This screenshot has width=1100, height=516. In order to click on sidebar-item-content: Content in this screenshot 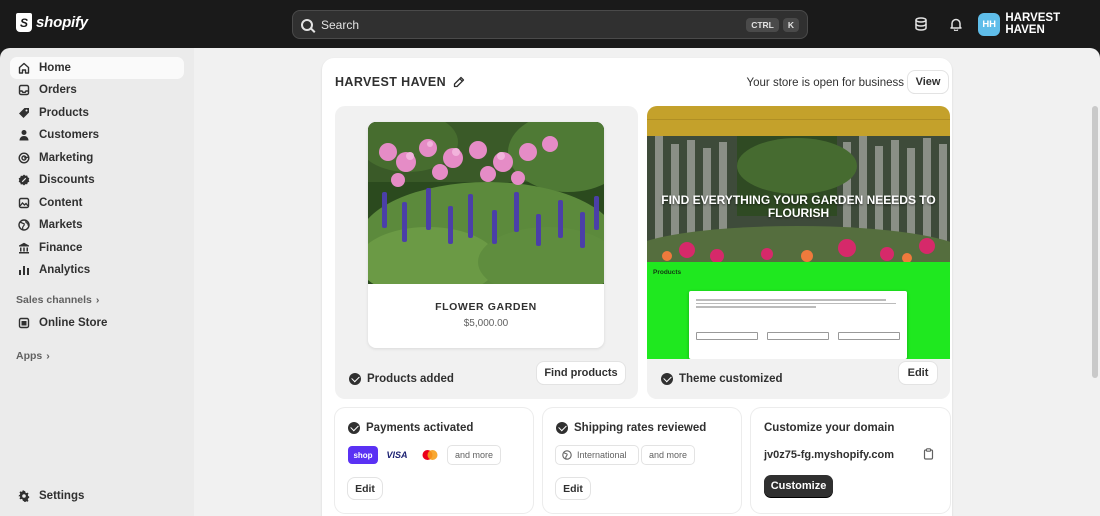, I will do `click(97, 203)`.